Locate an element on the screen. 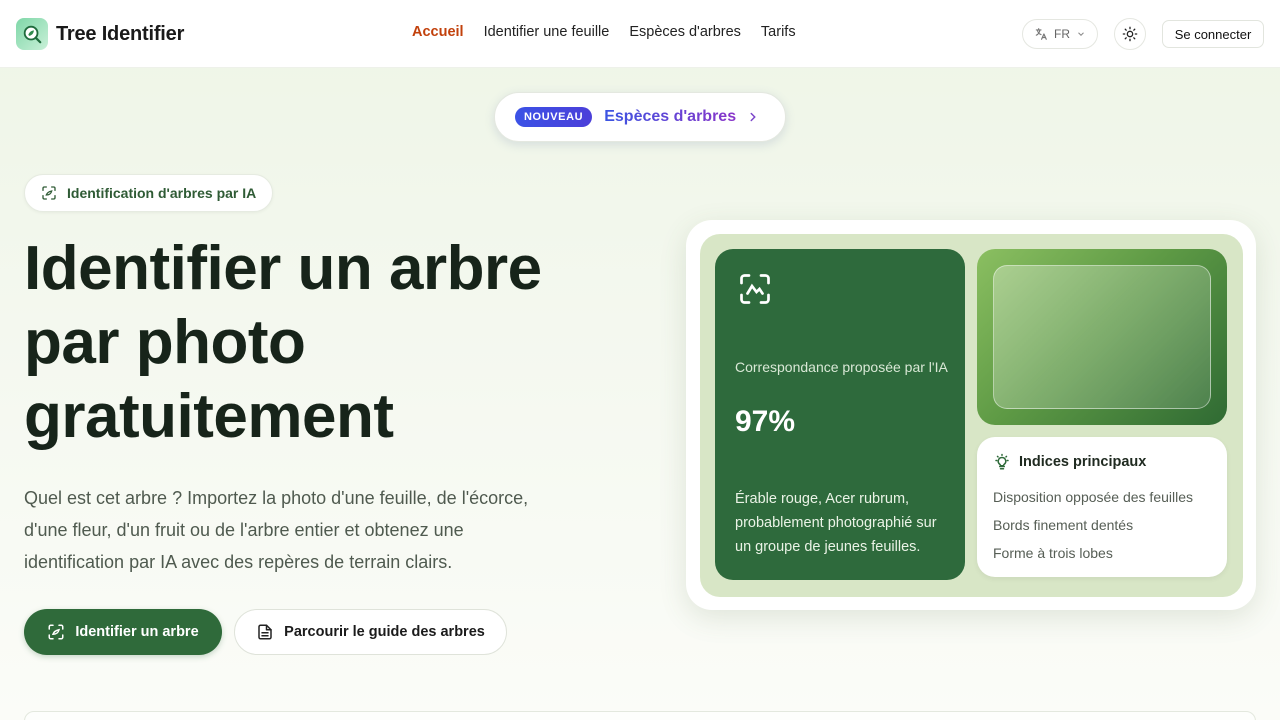 The height and width of the screenshot is (720, 1280). announcement-label: Espèces d'arbres is located at coordinates (670, 116).